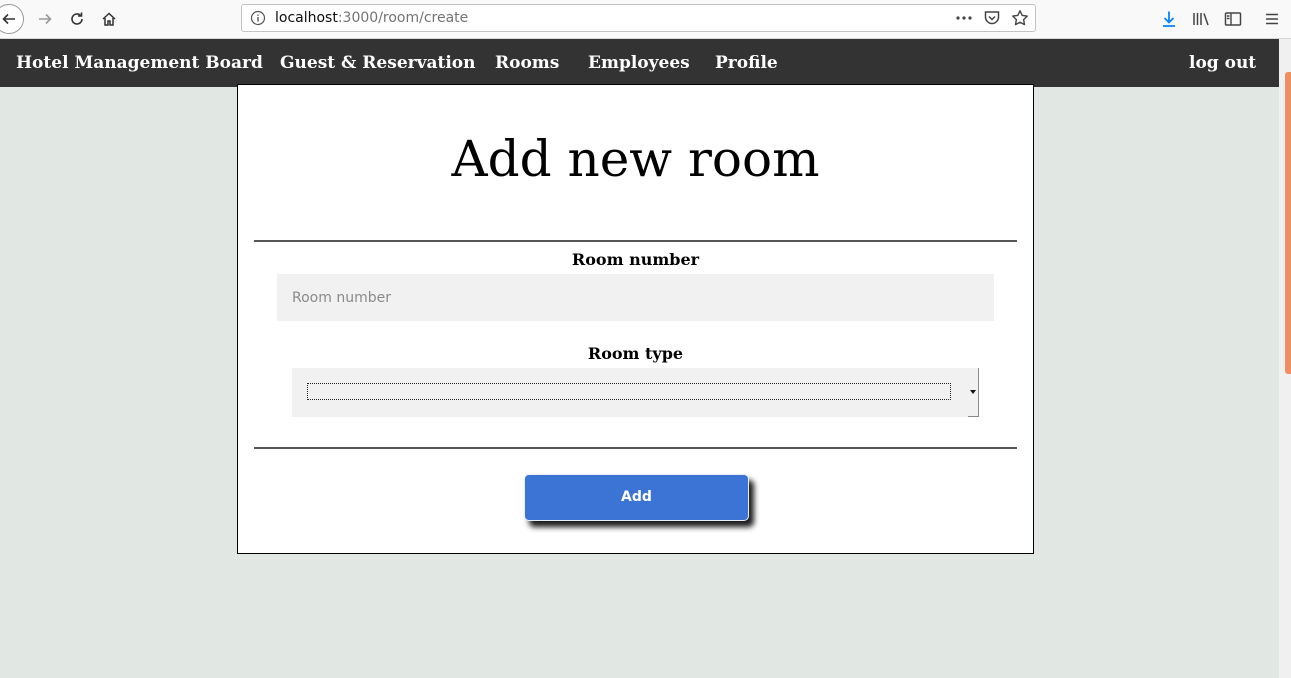 The height and width of the screenshot is (678, 1291). I want to click on brand-link: Hotel Management Board, so click(139, 63).